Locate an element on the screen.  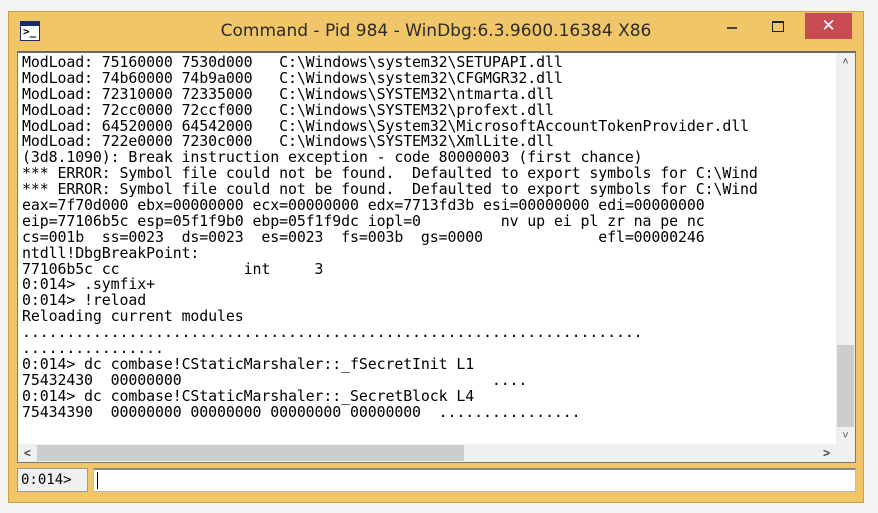
scroll-up-arrow-icon: ˄ is located at coordinates (845, 62).